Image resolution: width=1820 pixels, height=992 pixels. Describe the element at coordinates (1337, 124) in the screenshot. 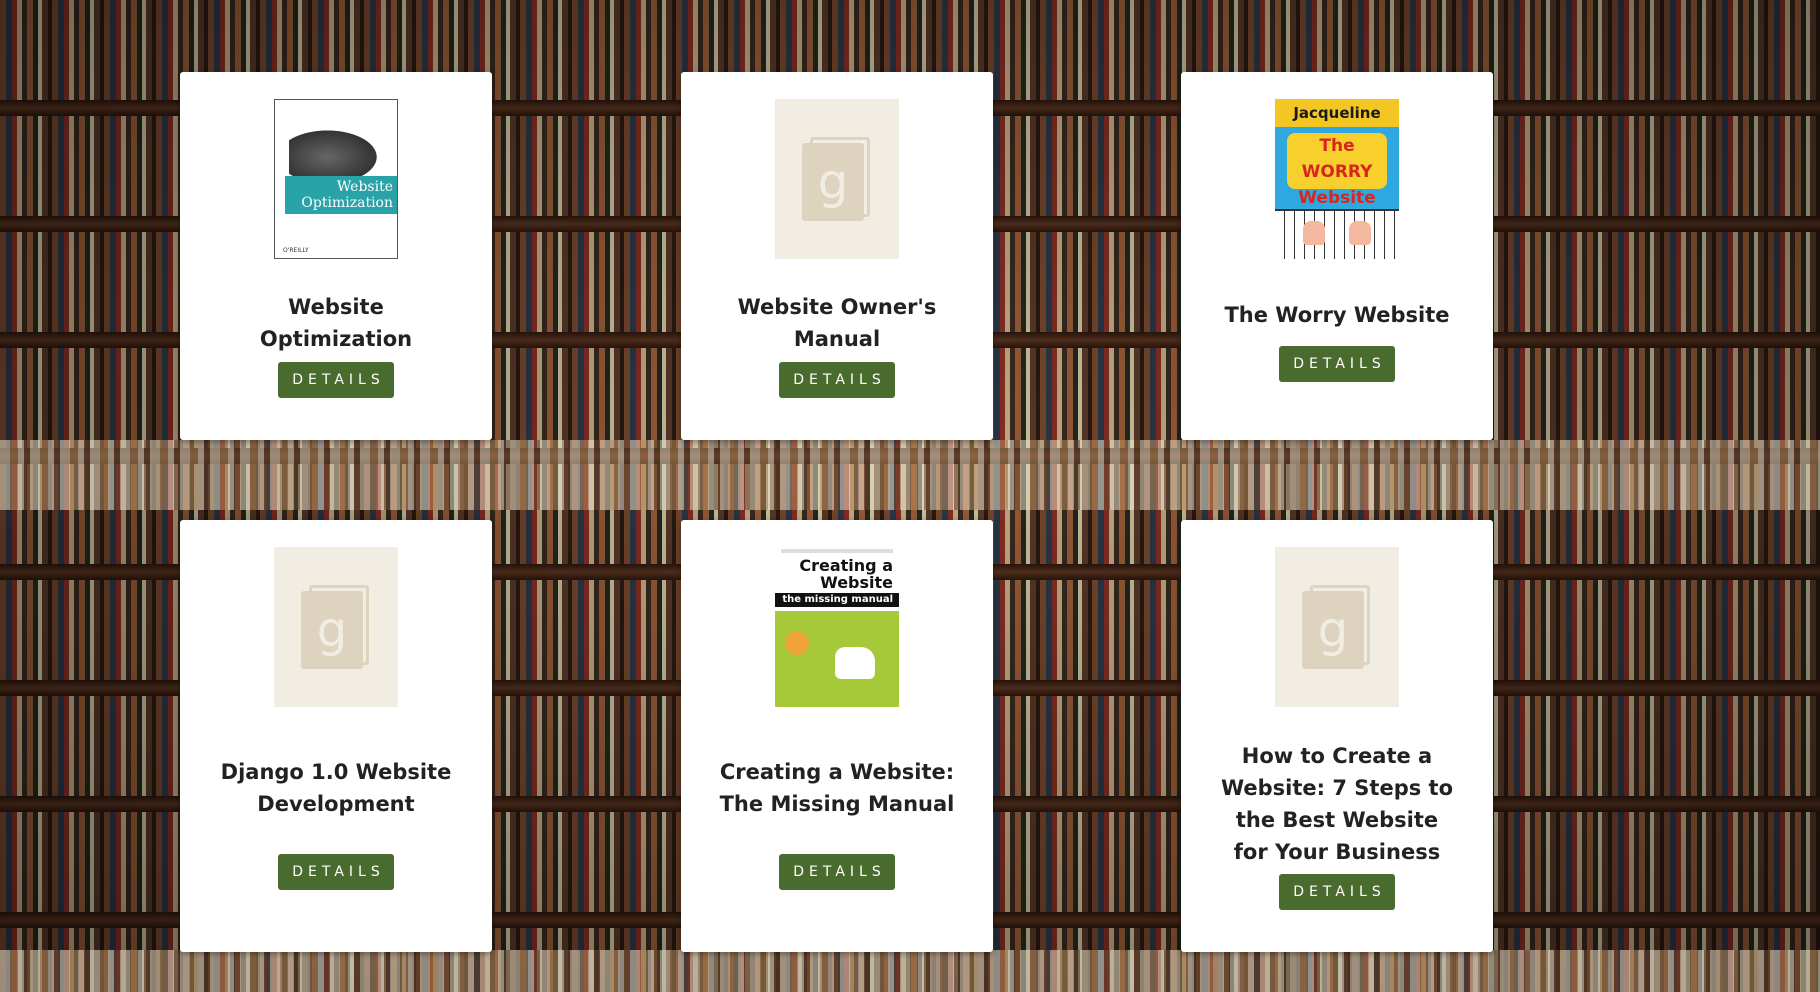

I see `cover-author: Jacqueline Wilson` at that location.